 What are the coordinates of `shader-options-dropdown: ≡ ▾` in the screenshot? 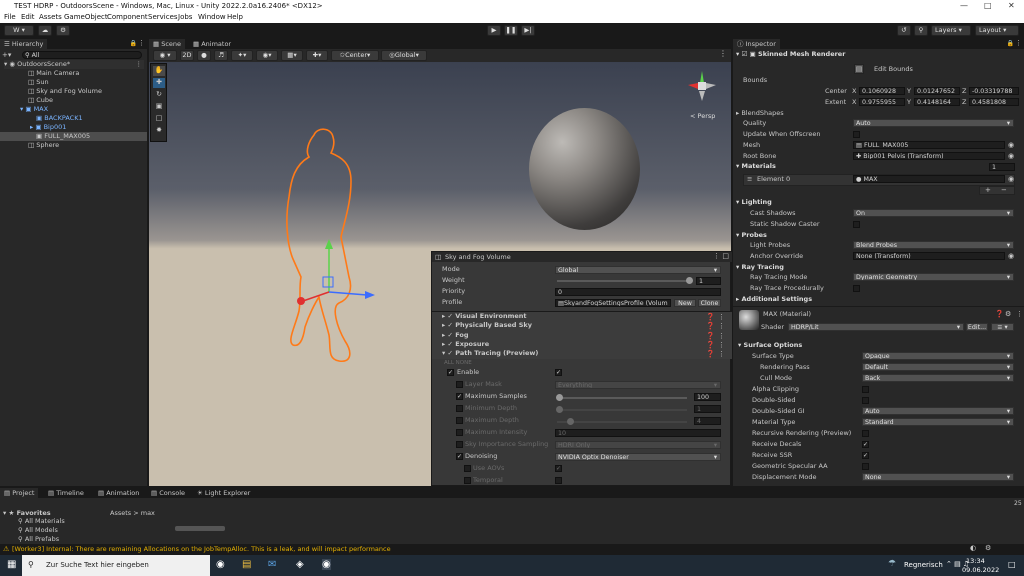 It's located at (1002, 327).